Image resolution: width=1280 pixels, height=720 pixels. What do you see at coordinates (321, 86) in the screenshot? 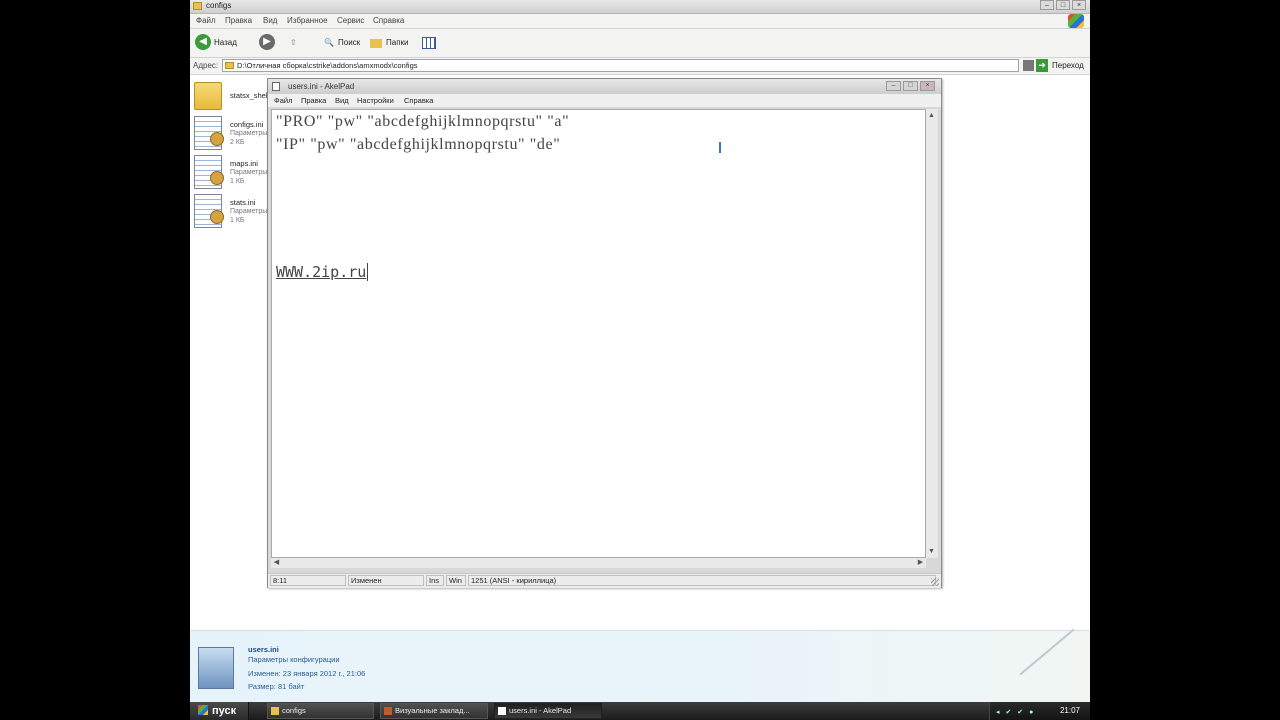
I see `akelpad-title: users.ini - AkelPad` at bounding box center [321, 86].